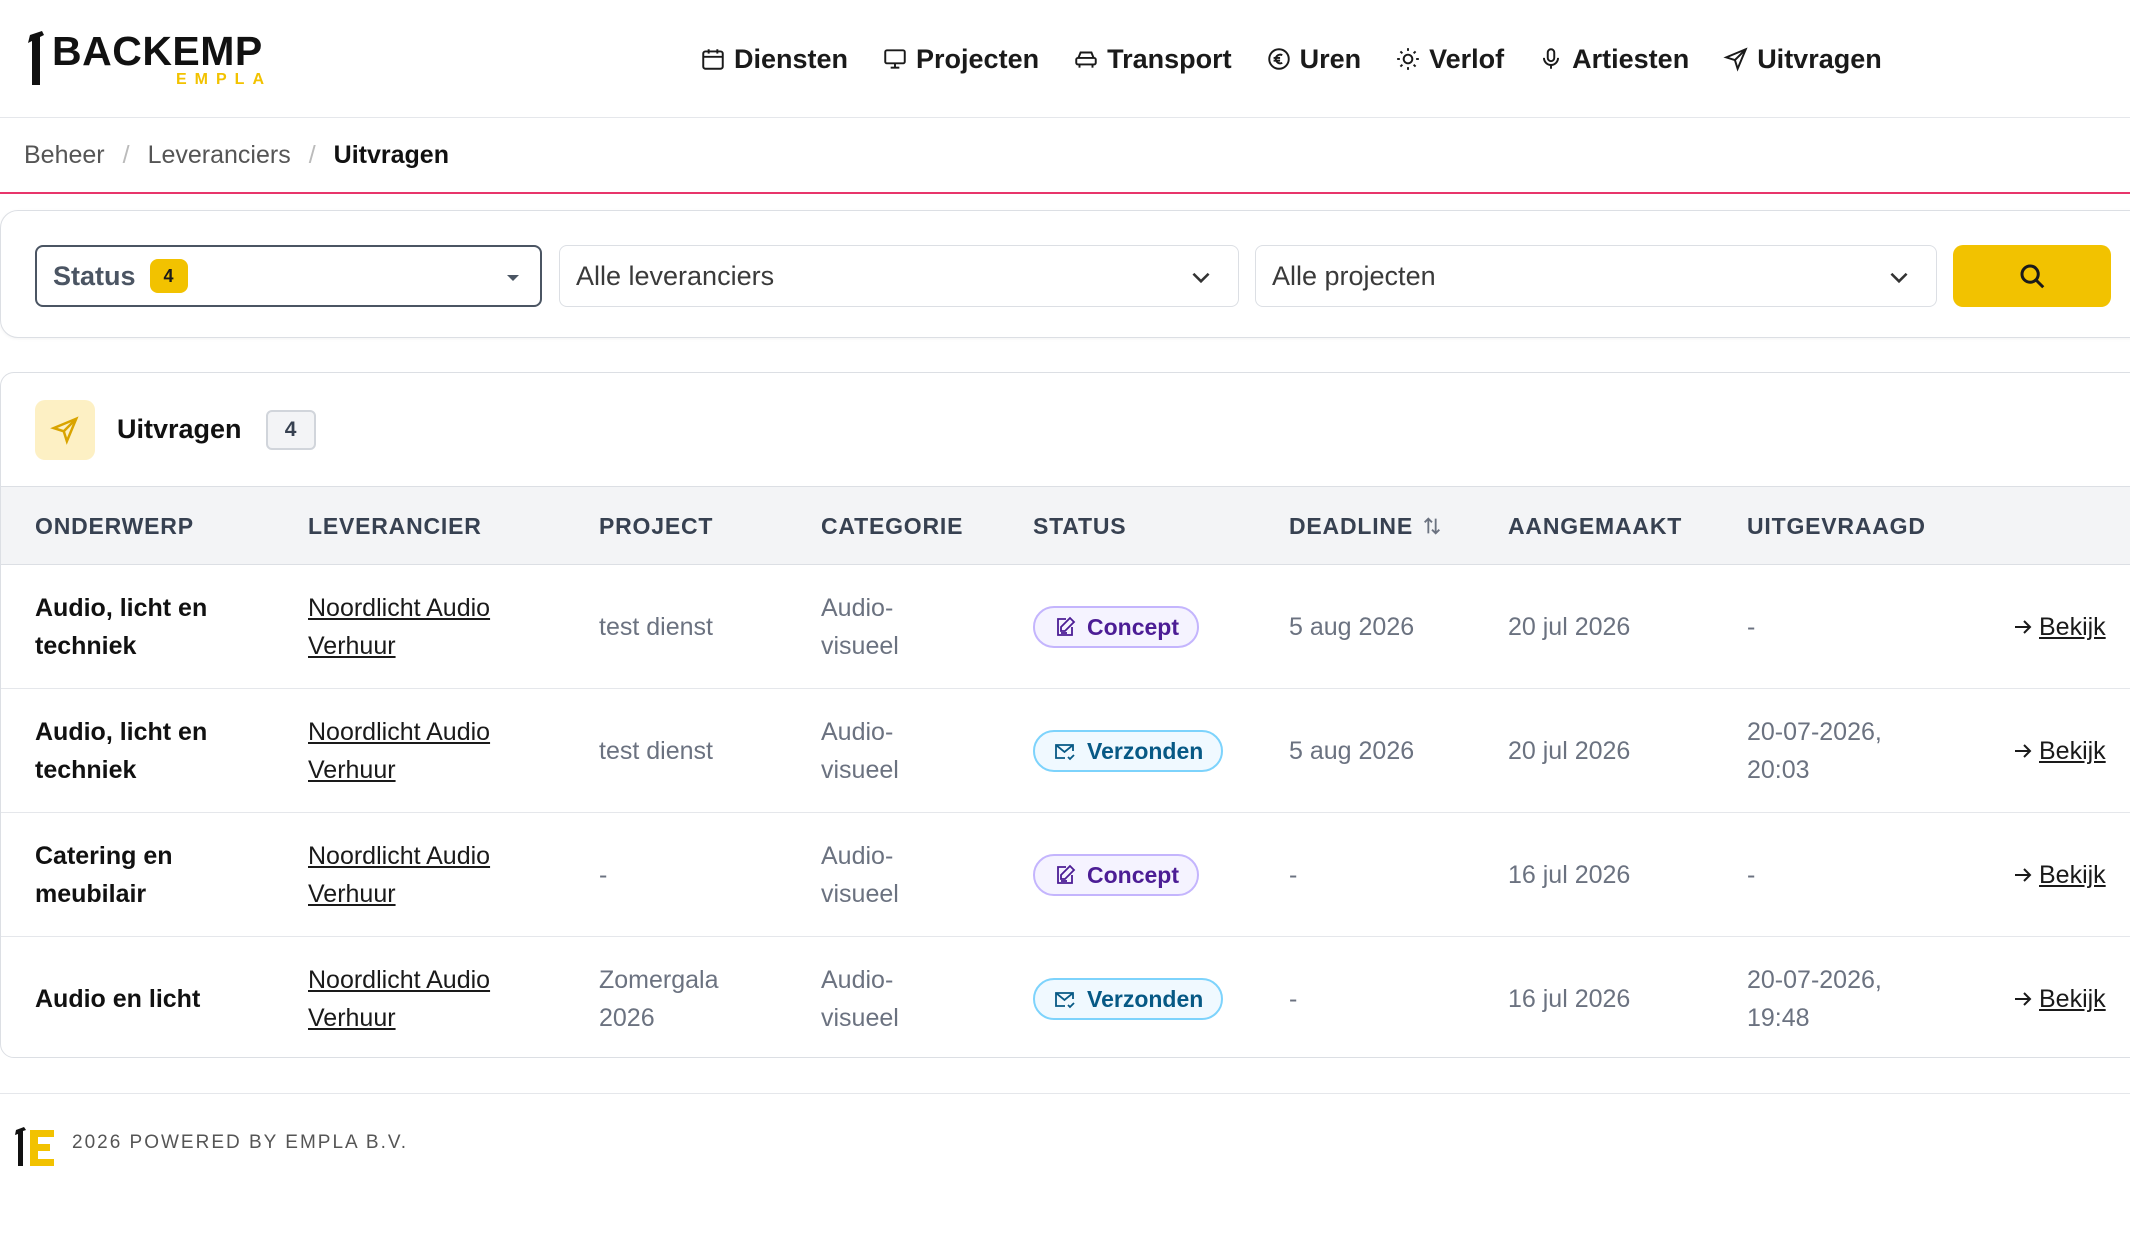 This screenshot has width=2130, height=1240. What do you see at coordinates (1819, 58) in the screenshot?
I see `nav-label: Uitvragen` at bounding box center [1819, 58].